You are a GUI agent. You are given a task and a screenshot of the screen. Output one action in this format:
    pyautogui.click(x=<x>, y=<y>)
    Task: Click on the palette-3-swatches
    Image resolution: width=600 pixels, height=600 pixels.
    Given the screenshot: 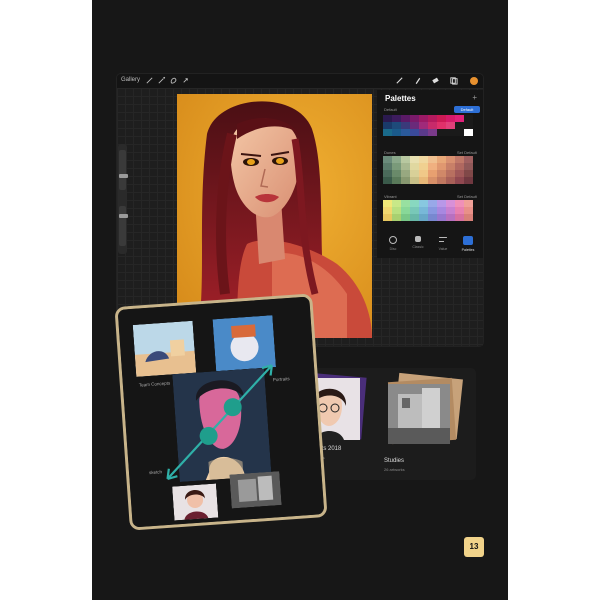 What is the action you would take?
    pyautogui.click(x=428, y=210)
    